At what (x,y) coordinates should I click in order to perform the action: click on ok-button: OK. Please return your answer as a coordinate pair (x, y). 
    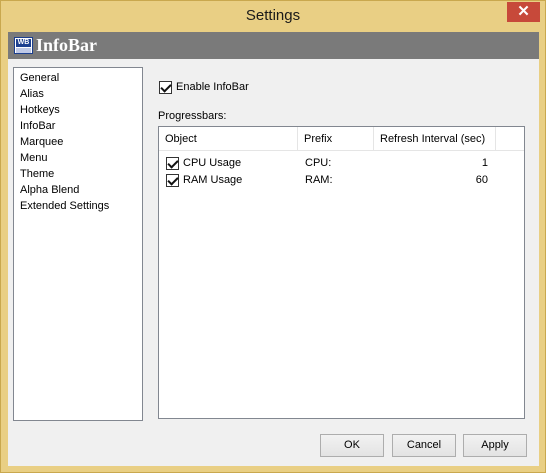
    Looking at the image, I should click on (352, 445).